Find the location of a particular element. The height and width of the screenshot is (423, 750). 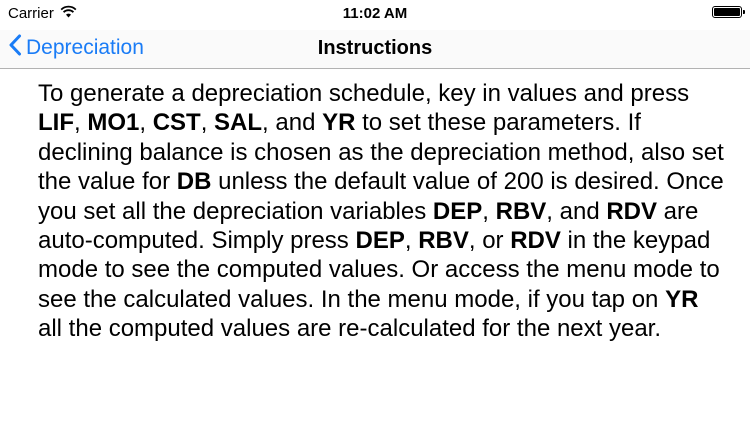

status-bar: Carrier 11:02 AM is located at coordinates (375, 15).